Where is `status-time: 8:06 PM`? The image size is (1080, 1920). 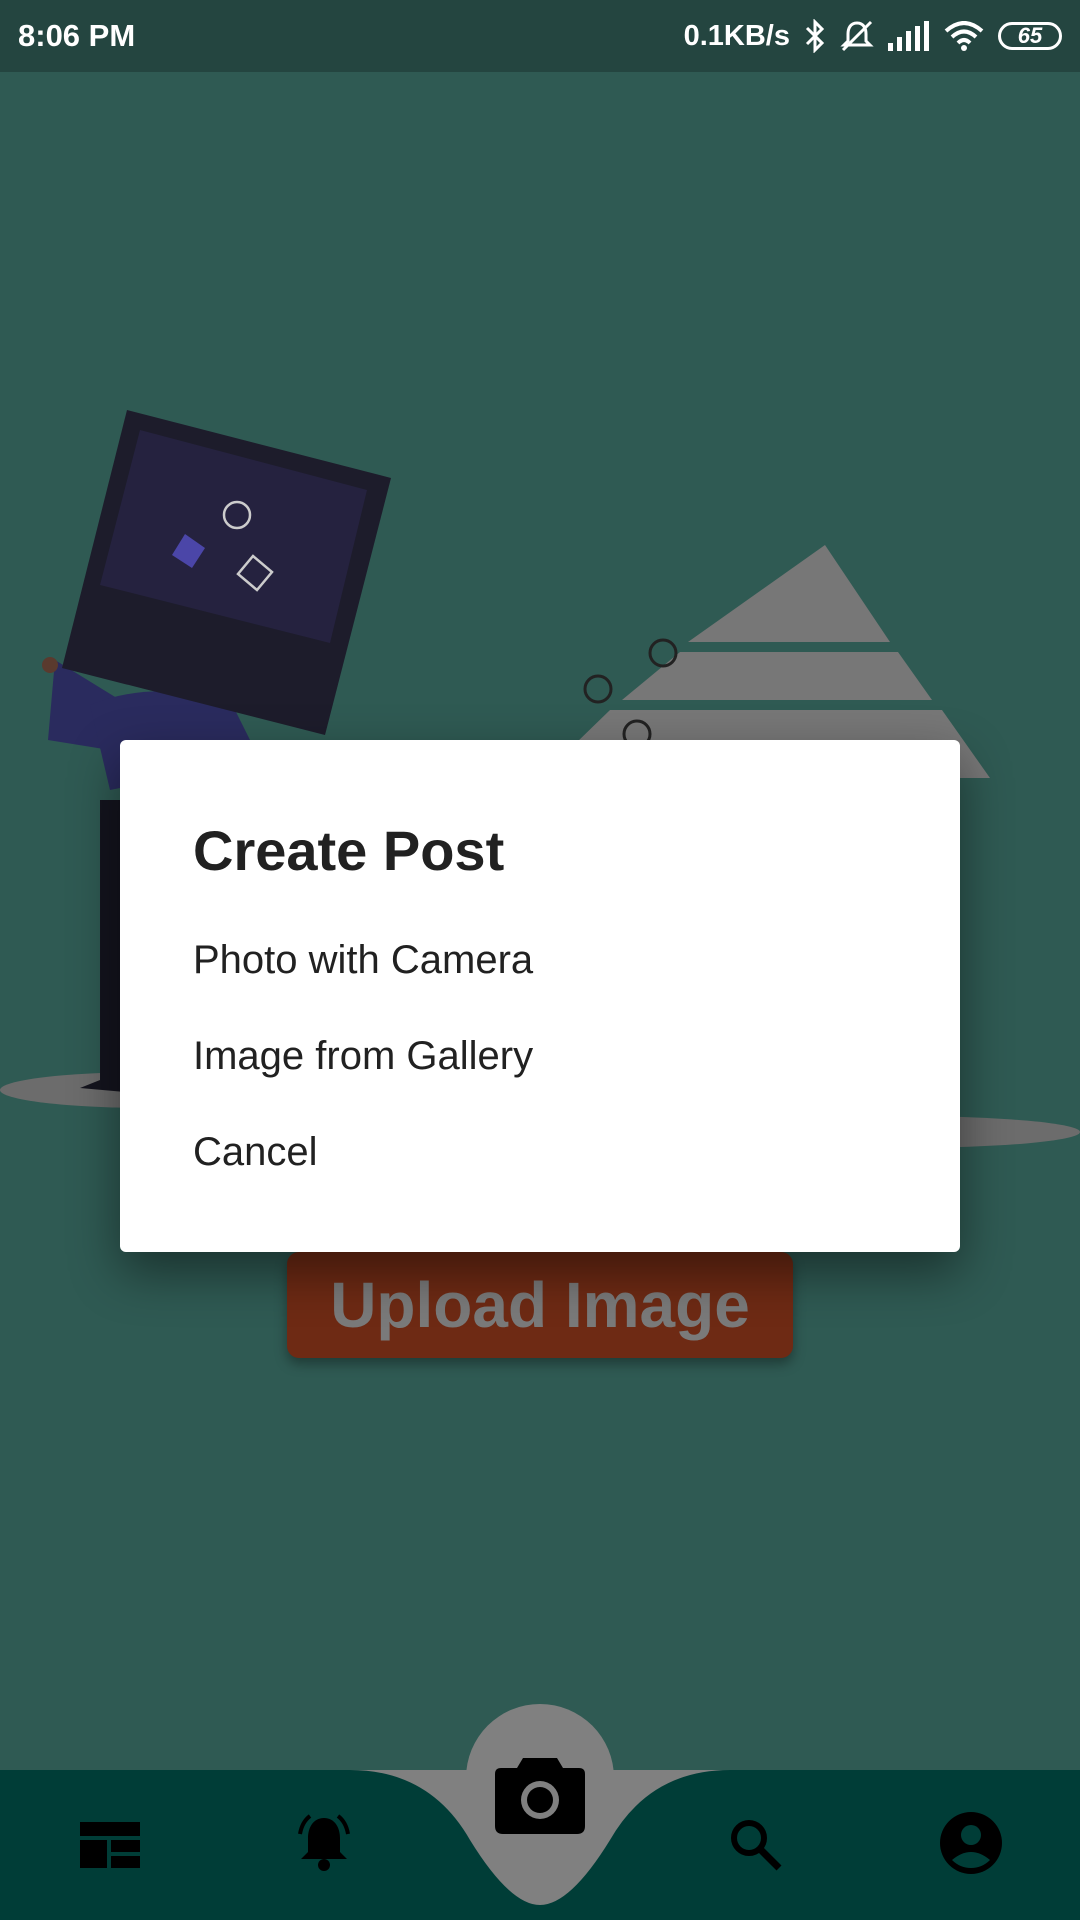
status-time: 8:06 PM is located at coordinates (77, 35).